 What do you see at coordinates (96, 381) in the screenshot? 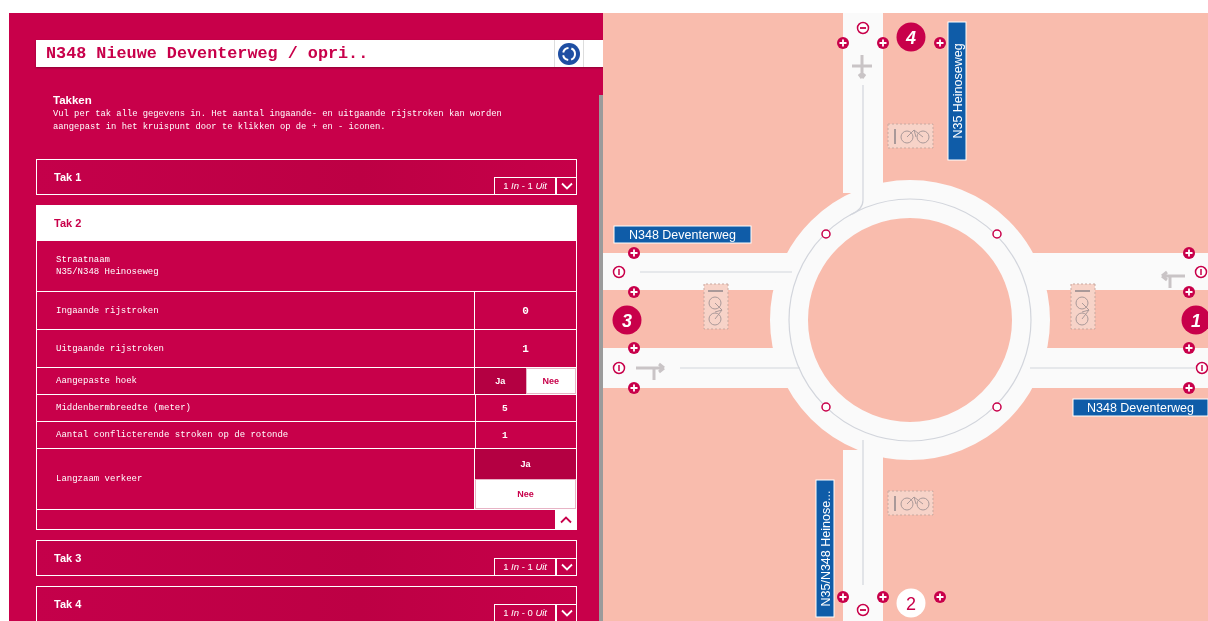
I see `field-label: Aangepaste hoek` at bounding box center [96, 381].